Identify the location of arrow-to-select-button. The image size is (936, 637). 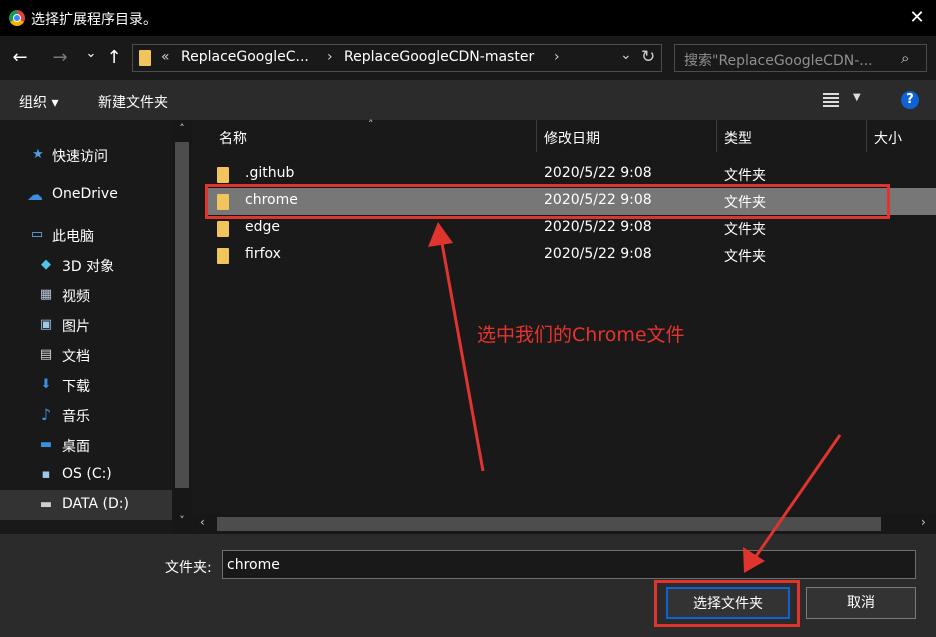
(792, 503).